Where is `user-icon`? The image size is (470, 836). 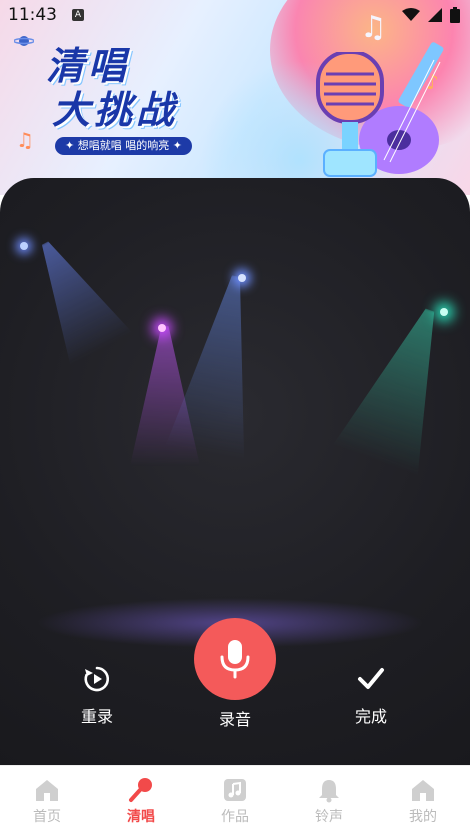 user-icon is located at coordinates (423, 790).